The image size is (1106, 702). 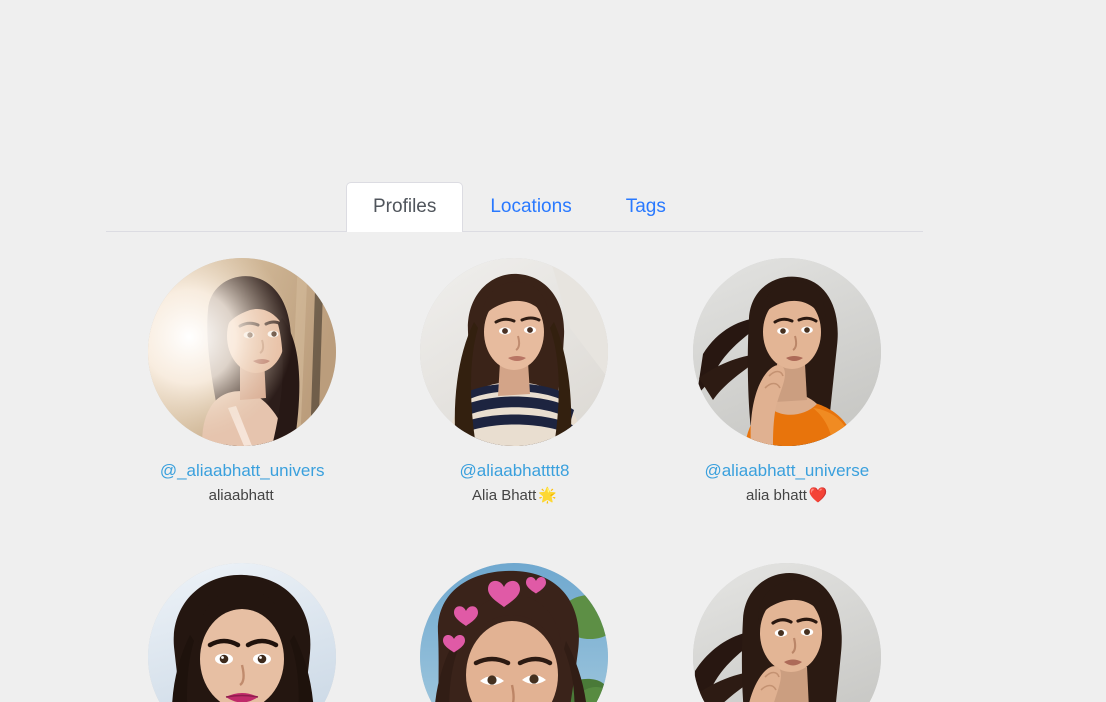 I want to click on tab-tags-label: Tags, so click(x=645, y=206).